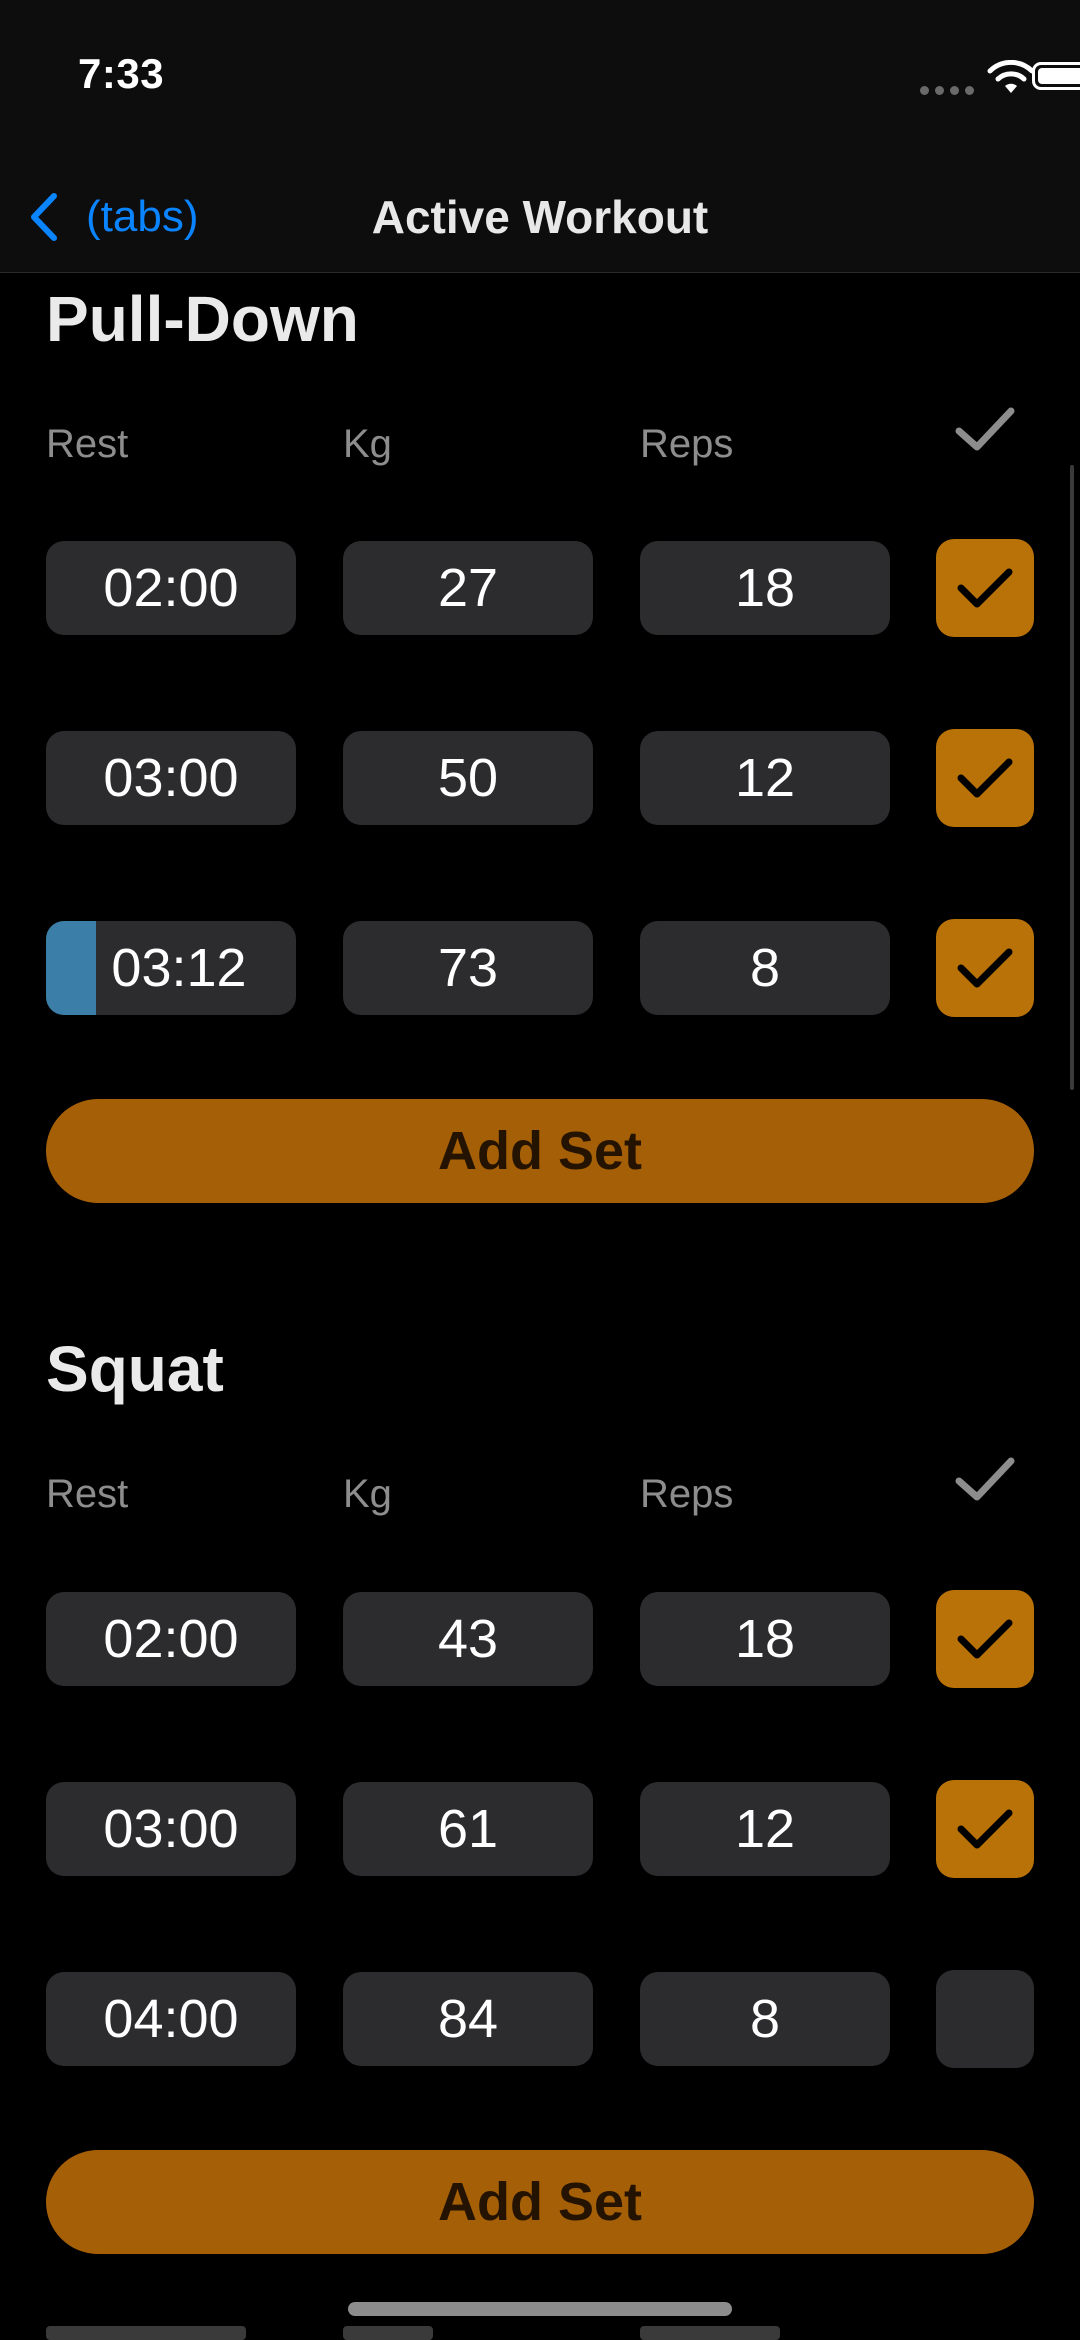 The height and width of the screenshot is (2340, 1080). Describe the element at coordinates (1056, 76) in the screenshot. I see `battery-icon` at that location.